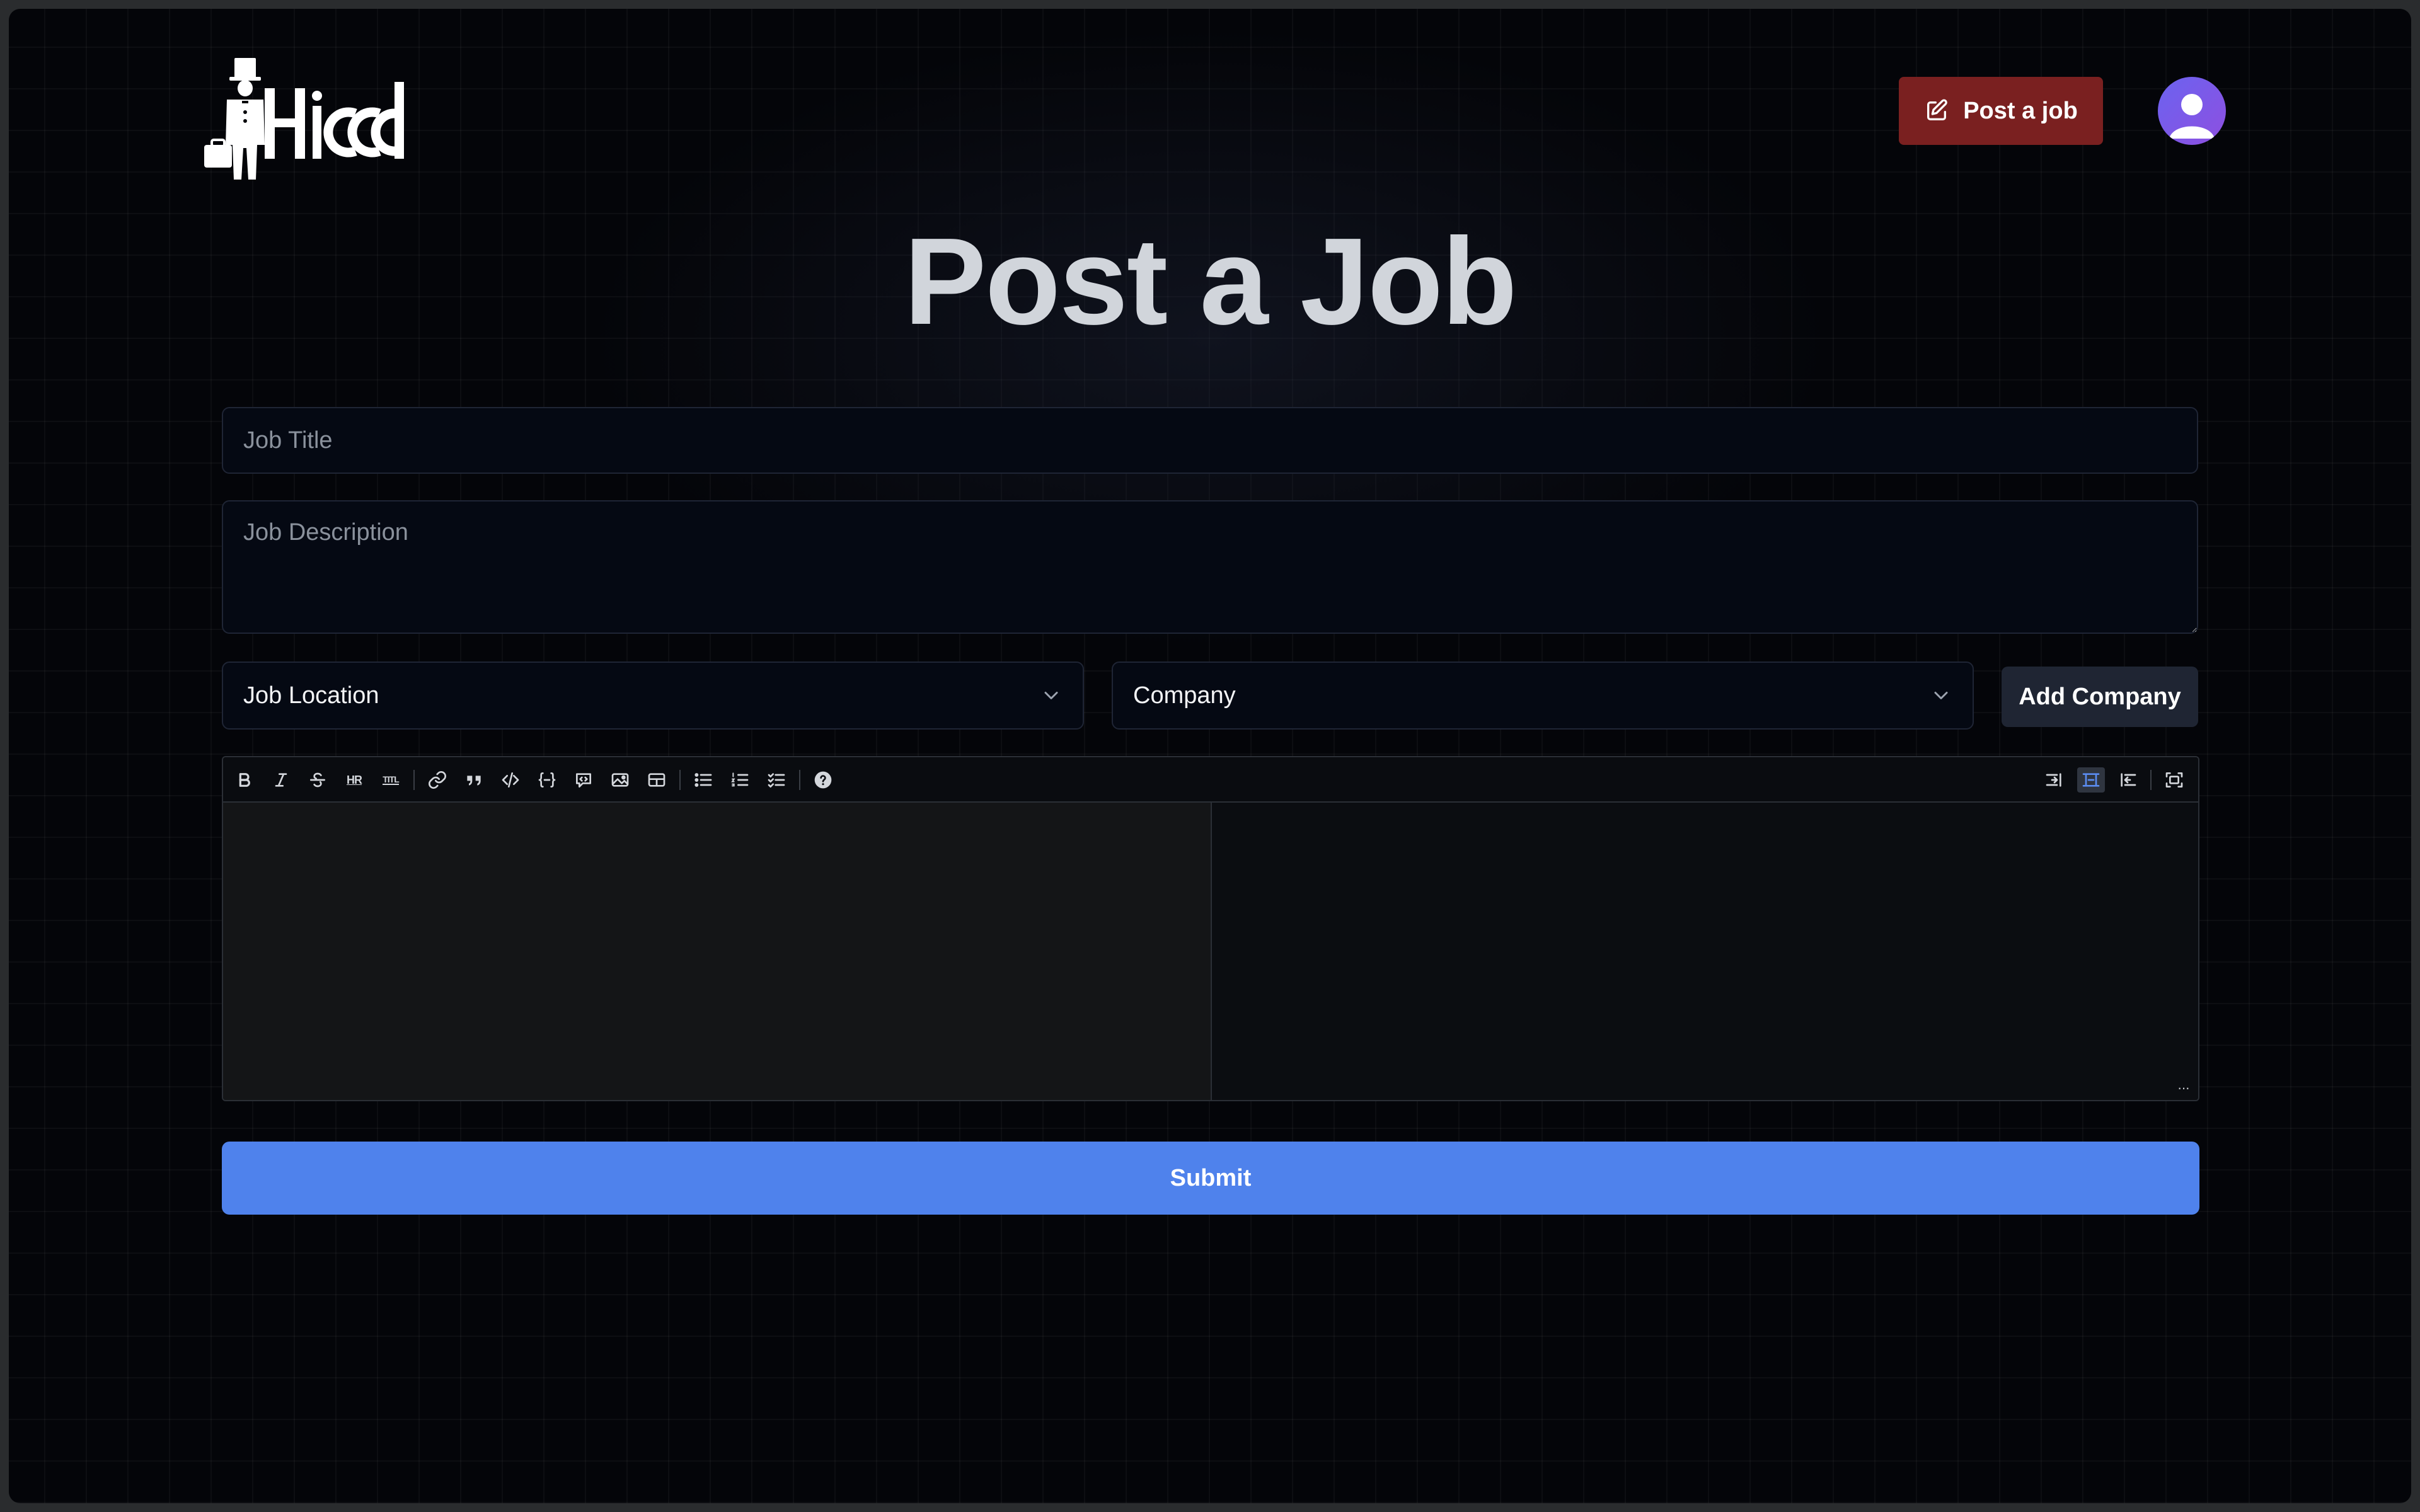 The height and width of the screenshot is (1512, 2420). I want to click on checklist-icon, so click(777, 780).